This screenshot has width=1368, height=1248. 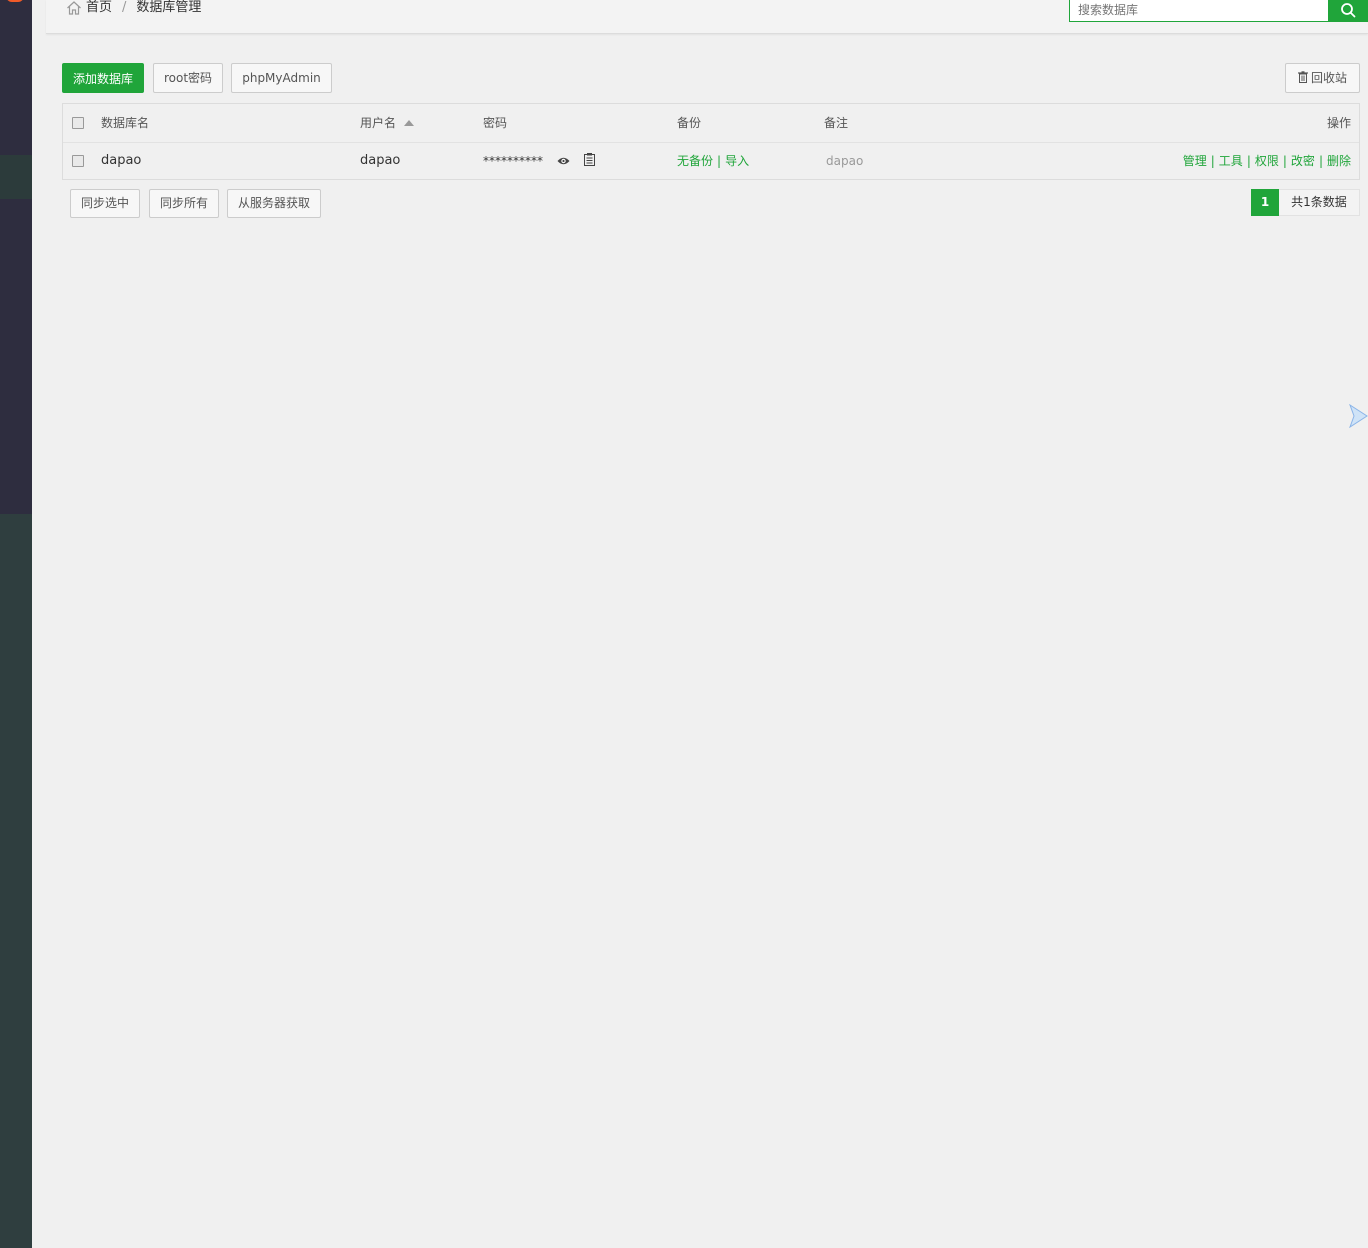 What do you see at coordinates (78, 123) in the screenshot?
I see `select-all-checkbox` at bounding box center [78, 123].